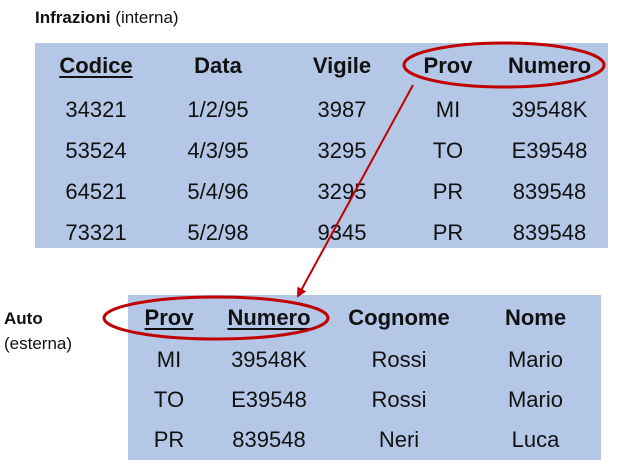  I want to click on auto-title-rest: (esterna), so click(38, 343).